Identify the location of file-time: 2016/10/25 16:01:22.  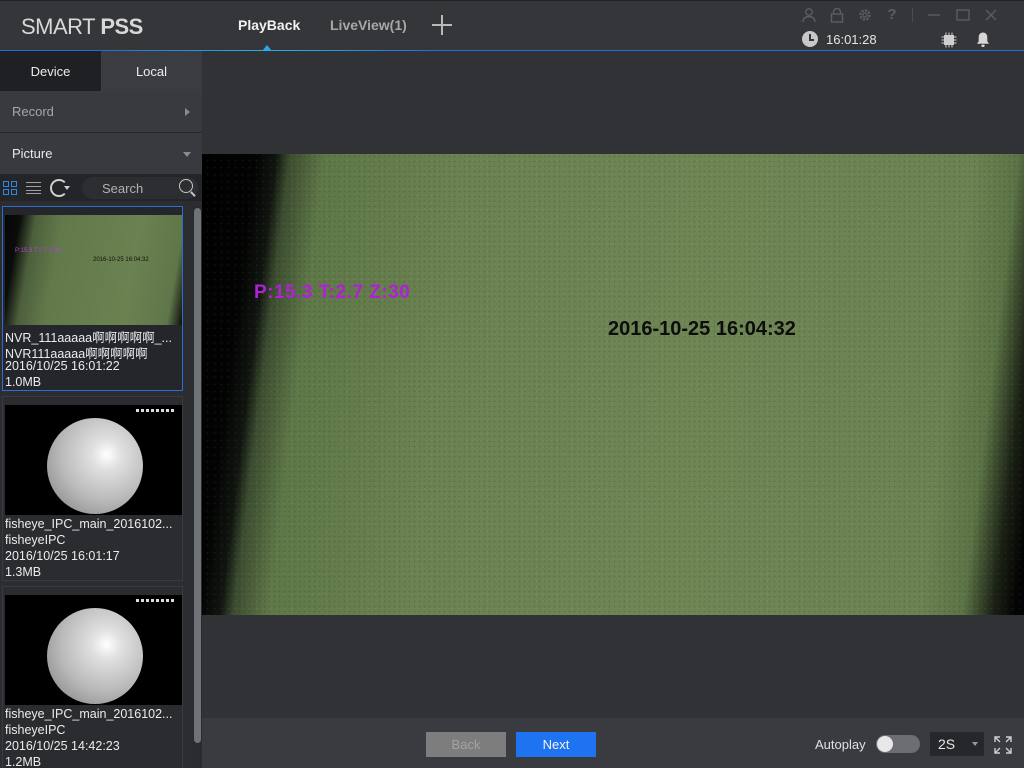
(62, 366).